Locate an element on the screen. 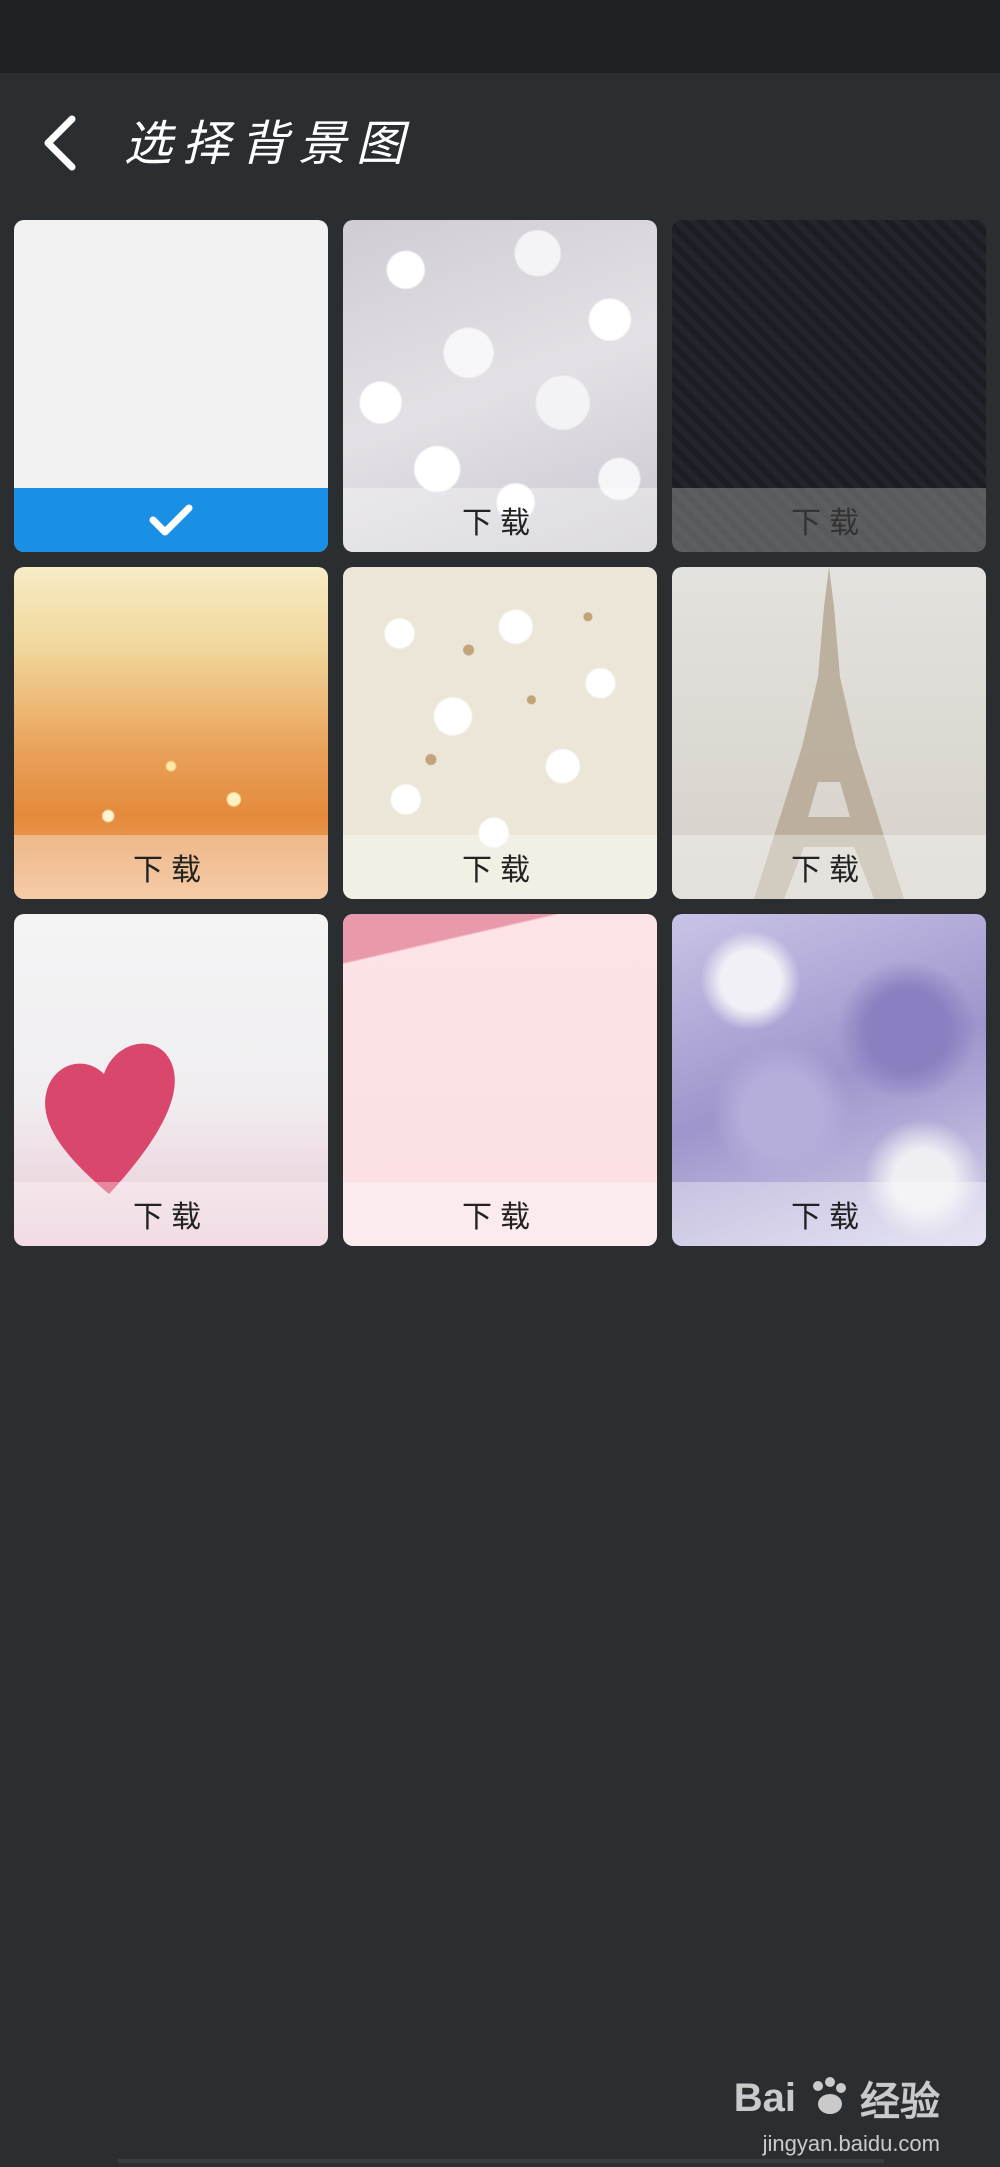 The image size is (1000, 2167). back-button is located at coordinates (60, 143).